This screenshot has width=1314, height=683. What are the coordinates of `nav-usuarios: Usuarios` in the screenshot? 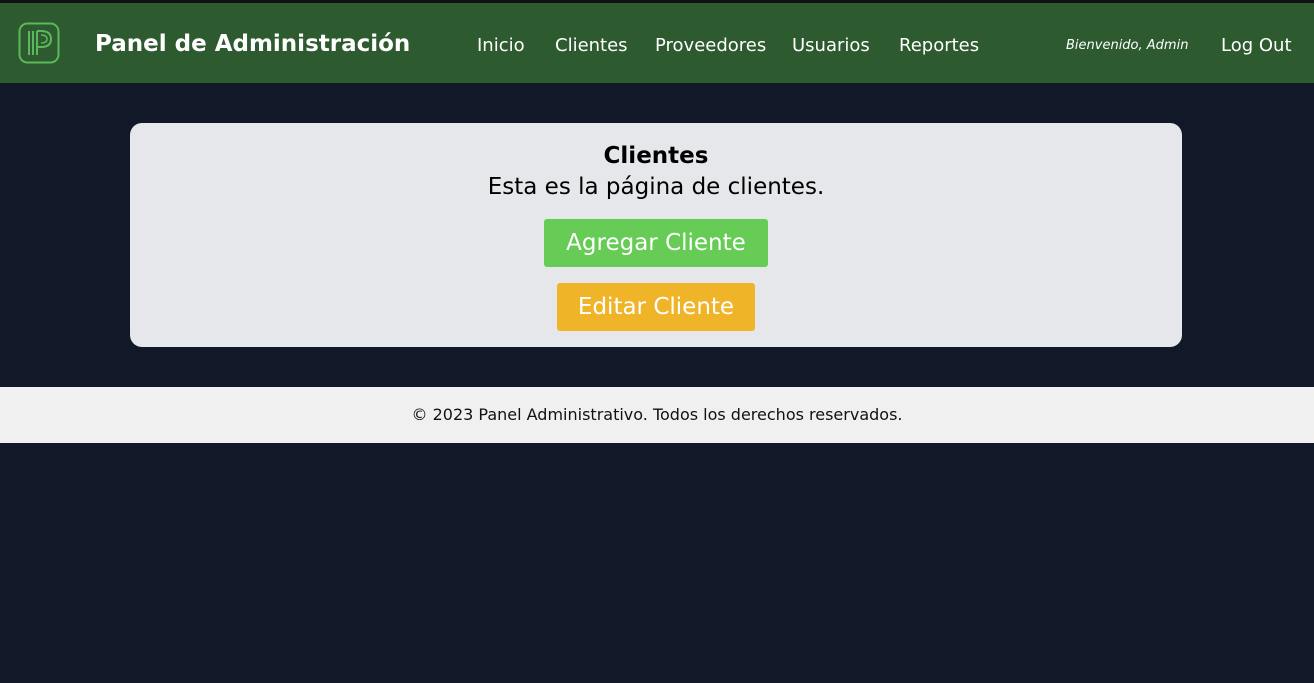 It's located at (831, 46).